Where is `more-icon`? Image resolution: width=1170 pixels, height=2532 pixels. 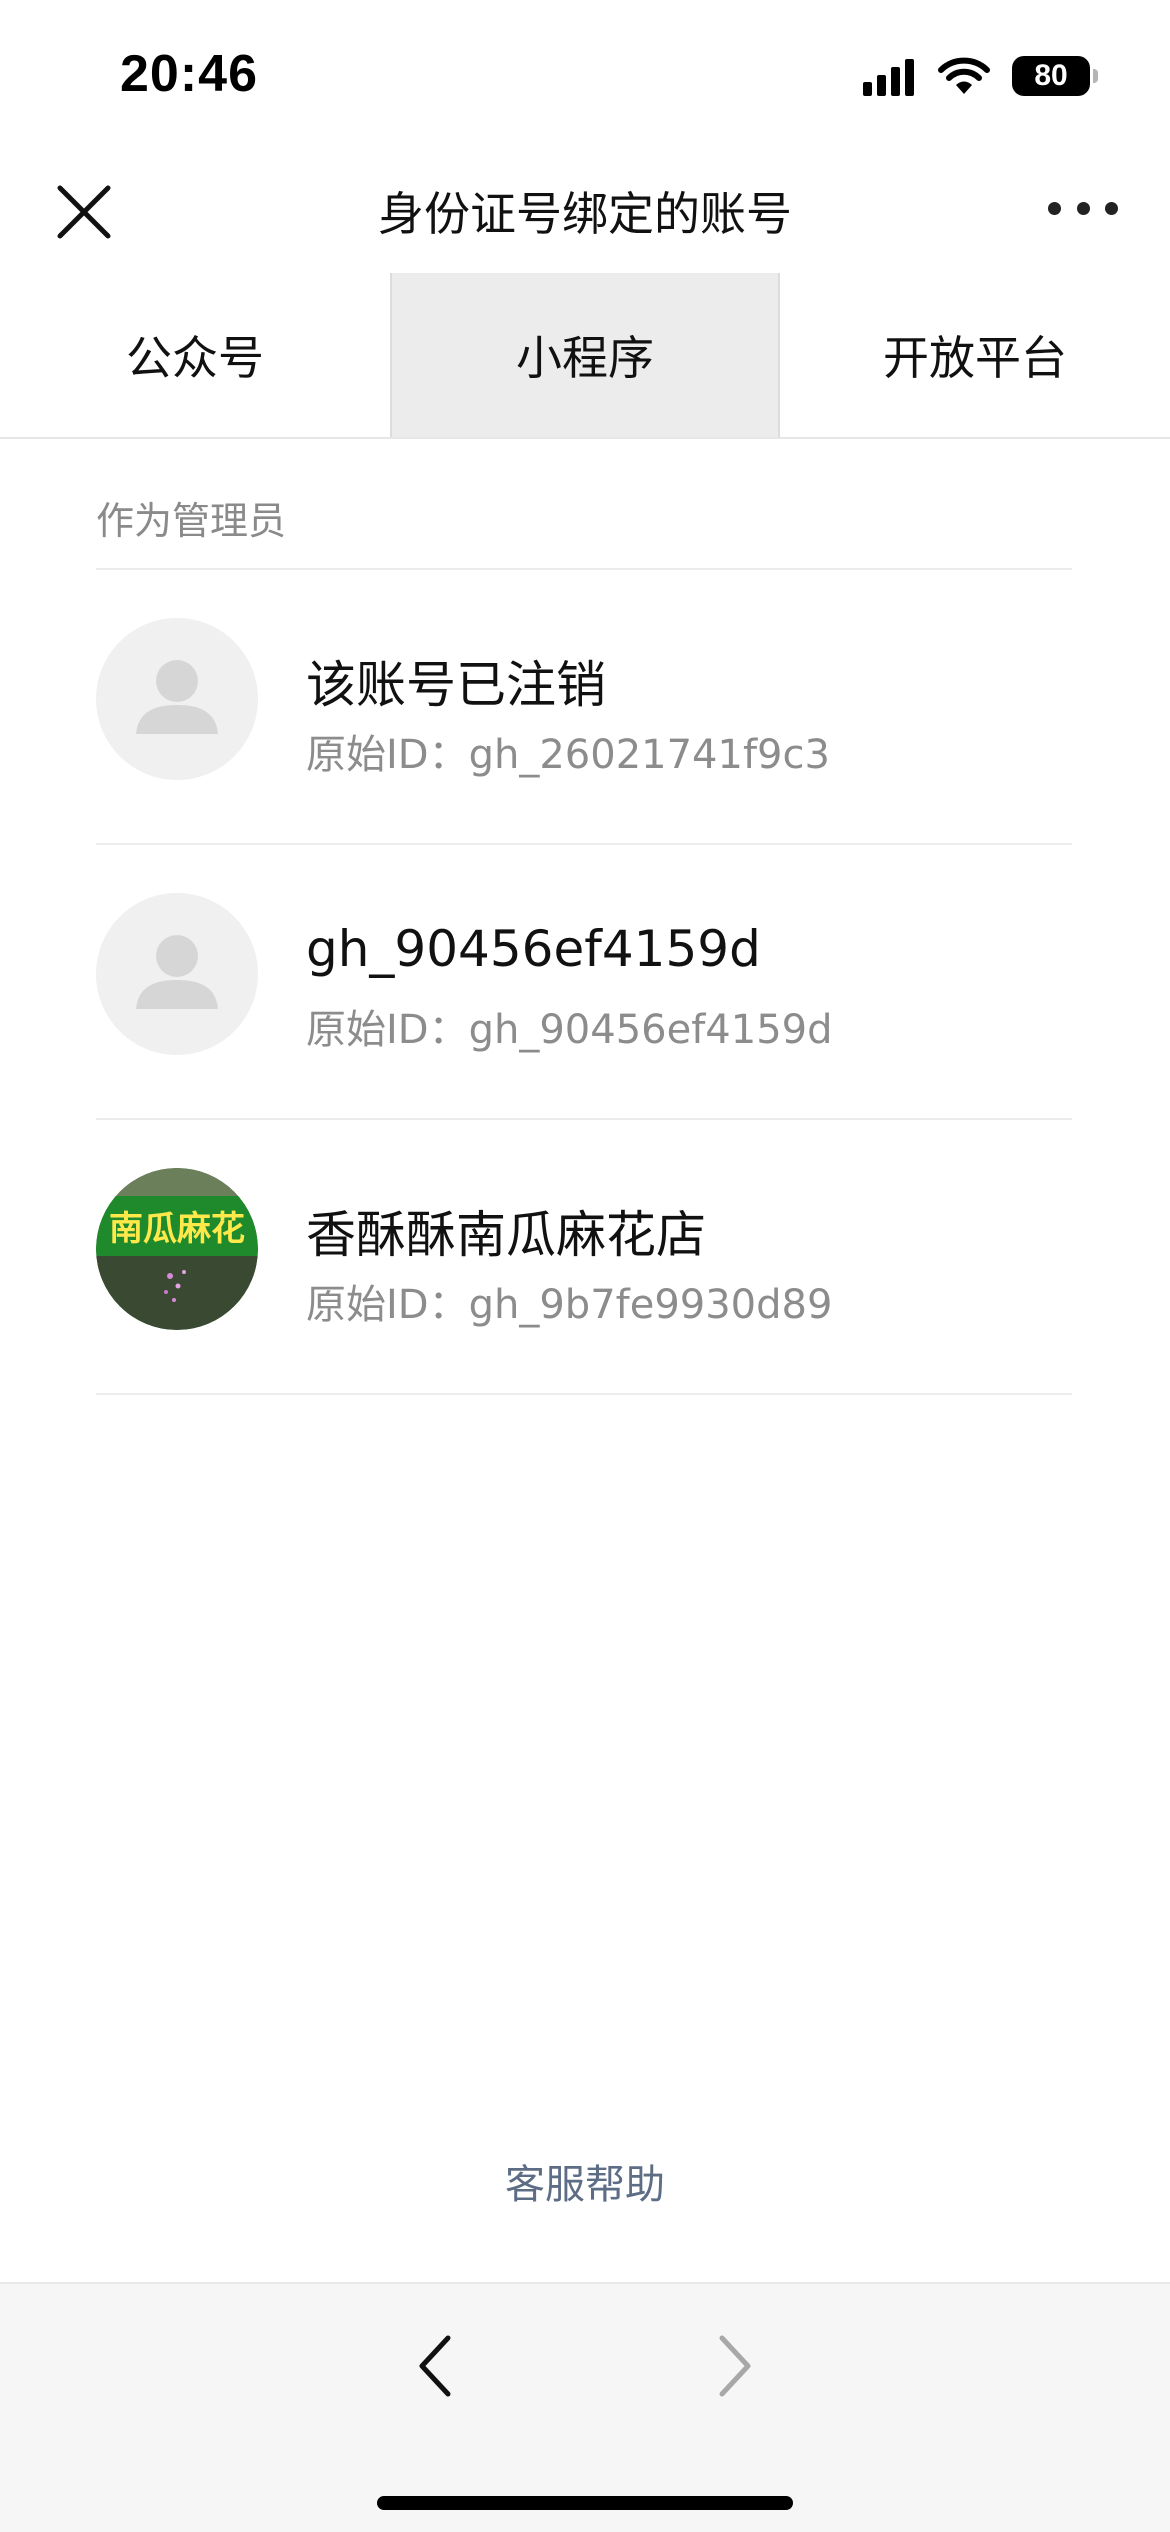 more-icon is located at coordinates (1083, 208).